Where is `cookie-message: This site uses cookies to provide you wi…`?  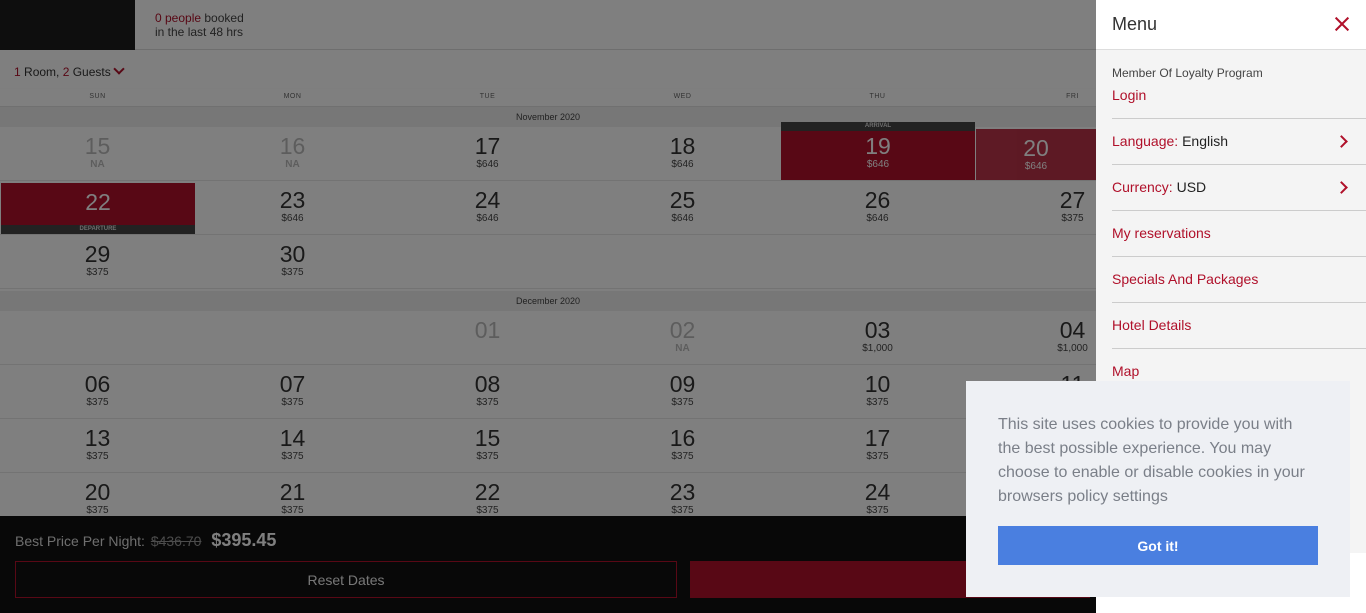 cookie-message: This site uses cookies to provide you wi… is located at coordinates (1151, 460).